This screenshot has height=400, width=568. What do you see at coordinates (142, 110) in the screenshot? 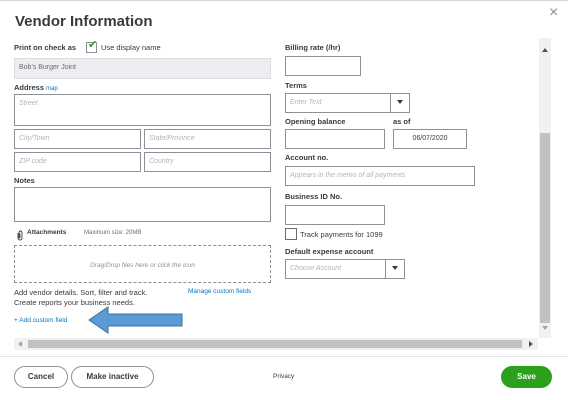
I see `street-field: Street` at bounding box center [142, 110].